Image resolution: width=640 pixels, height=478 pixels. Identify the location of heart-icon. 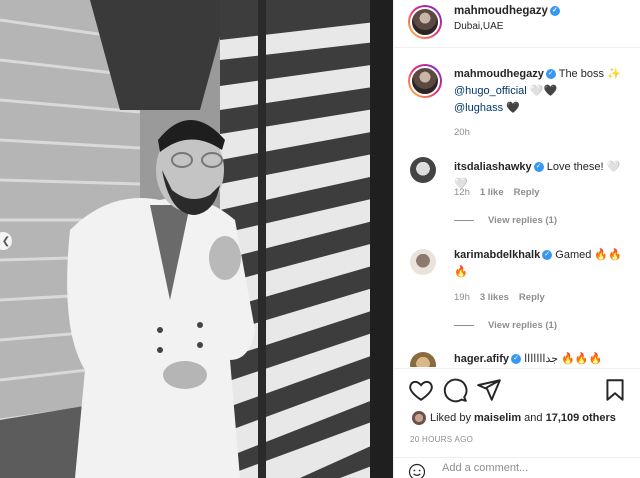
(421, 390).